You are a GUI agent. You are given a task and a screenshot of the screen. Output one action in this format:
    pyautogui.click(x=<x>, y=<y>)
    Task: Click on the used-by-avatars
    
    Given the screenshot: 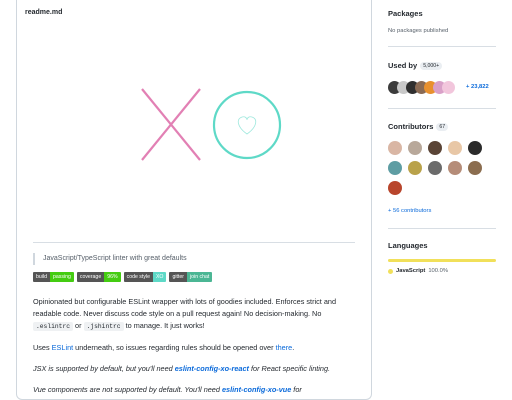 What is the action you would take?
    pyautogui.click(x=421, y=87)
    